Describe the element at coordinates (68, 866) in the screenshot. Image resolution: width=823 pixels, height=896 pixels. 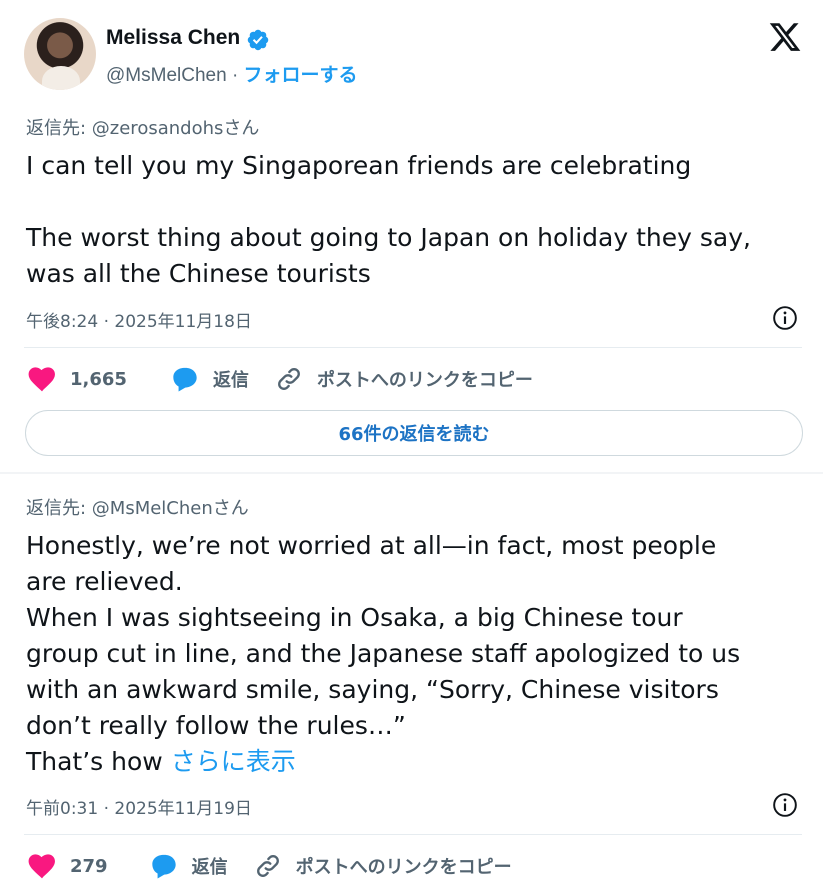
I see `like-button: 279` at that location.